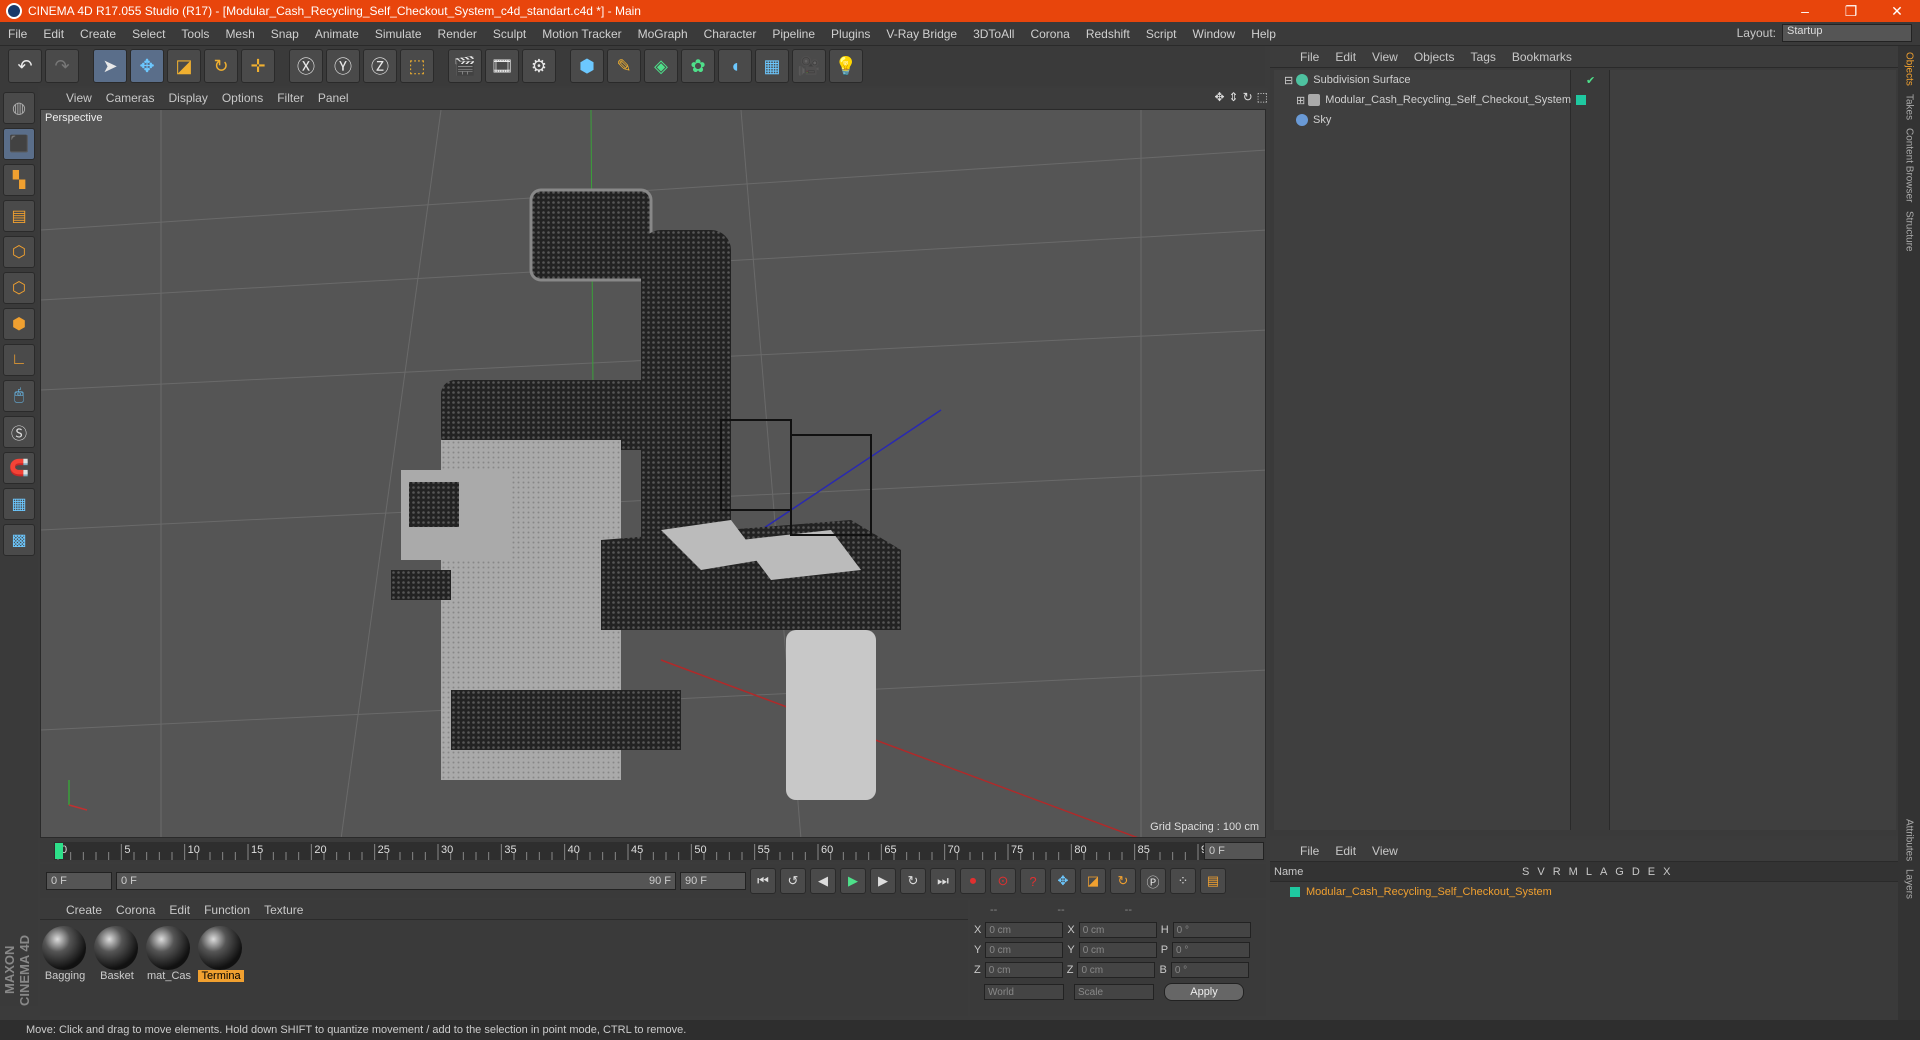 The image size is (1920, 1040). Describe the element at coordinates (1214, 34) in the screenshot. I see `menu-item-window: Window` at that location.